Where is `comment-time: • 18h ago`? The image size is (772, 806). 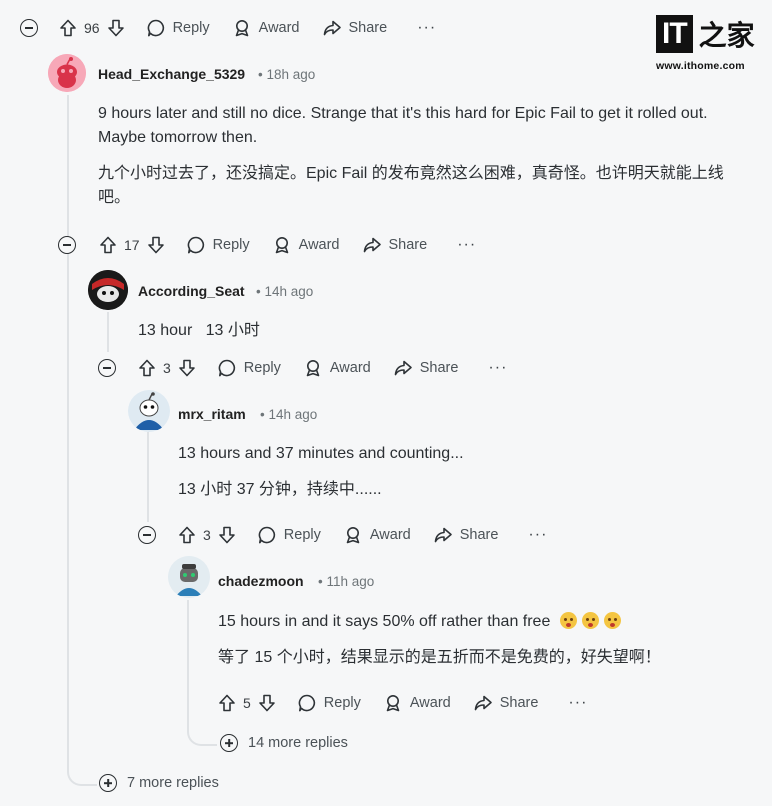 comment-time: • 18h ago is located at coordinates (287, 74).